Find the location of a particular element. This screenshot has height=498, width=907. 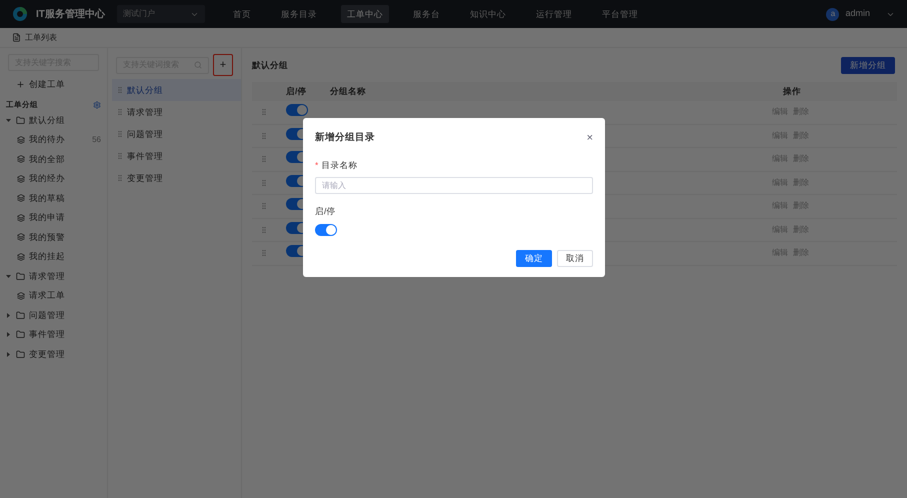

add-group-button: + is located at coordinates (223, 65).